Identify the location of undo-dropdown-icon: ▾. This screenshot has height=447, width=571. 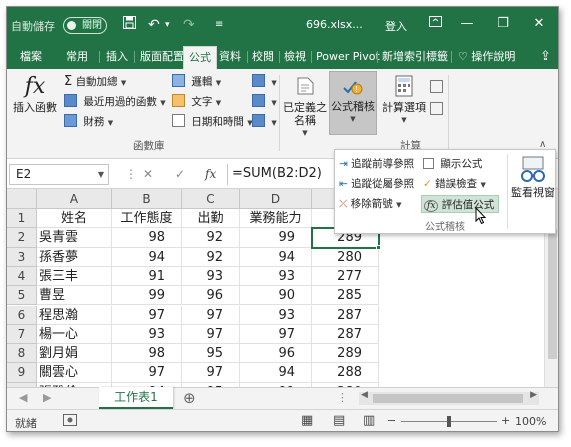
(167, 25).